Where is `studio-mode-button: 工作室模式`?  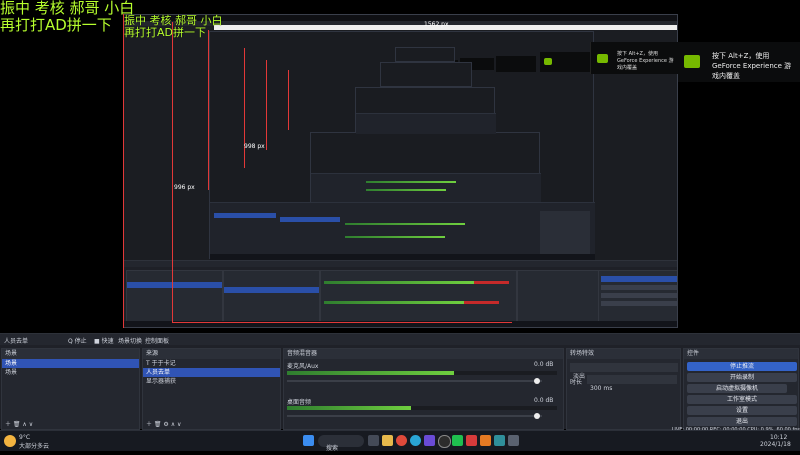 studio-mode-button: 工作室模式 is located at coordinates (742, 399).